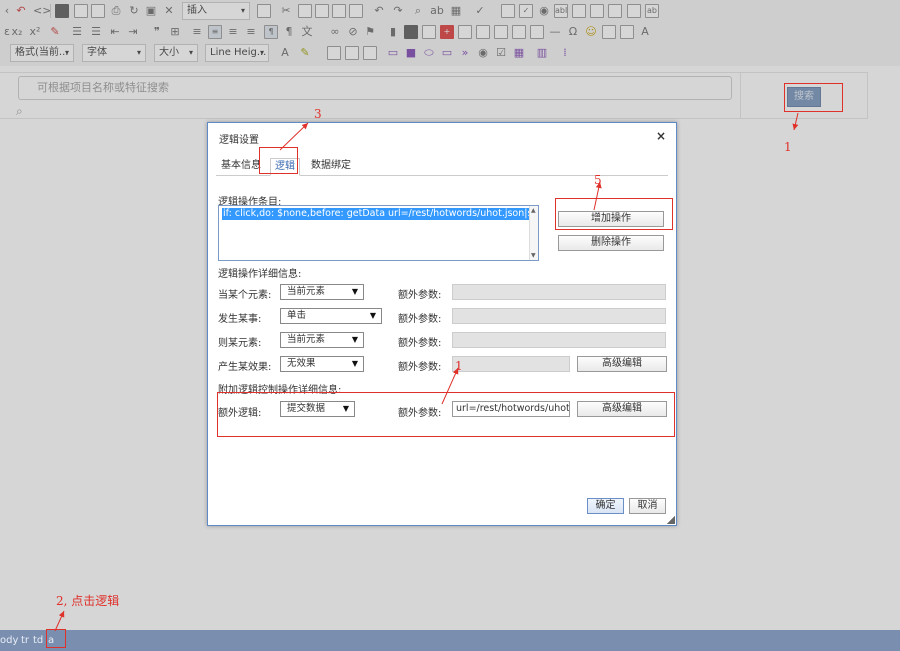 This screenshot has height=651, width=900. I want to click on delete-operation-button: 删除操作, so click(611, 243).